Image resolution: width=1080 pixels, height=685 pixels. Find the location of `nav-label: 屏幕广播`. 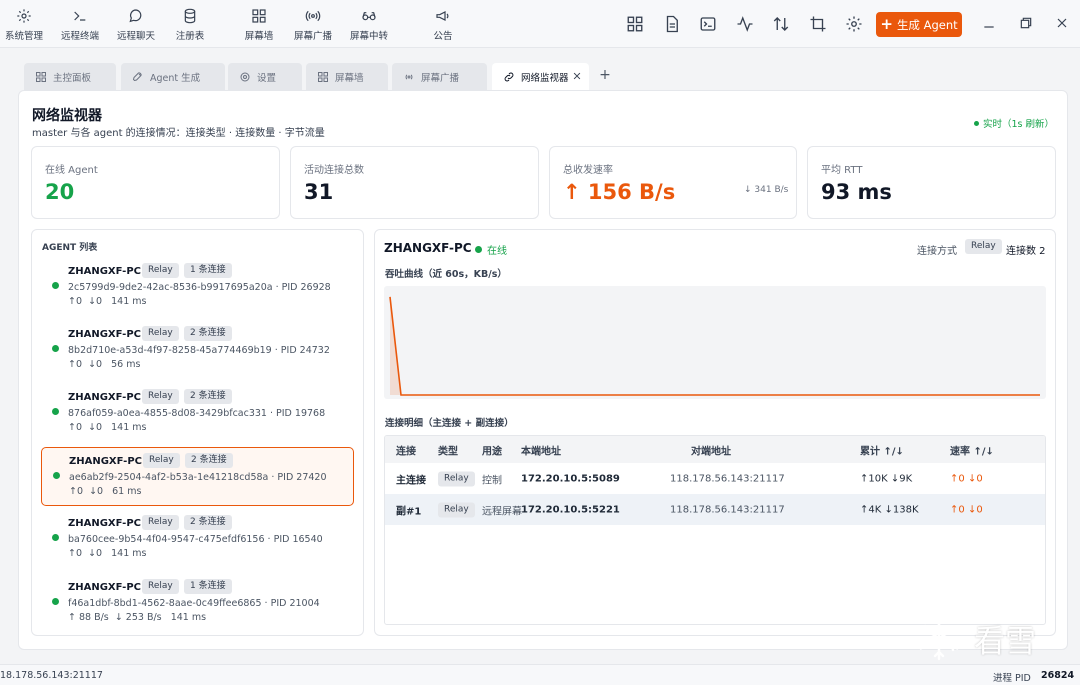

nav-label: 屏幕广播 is located at coordinates (312, 36).